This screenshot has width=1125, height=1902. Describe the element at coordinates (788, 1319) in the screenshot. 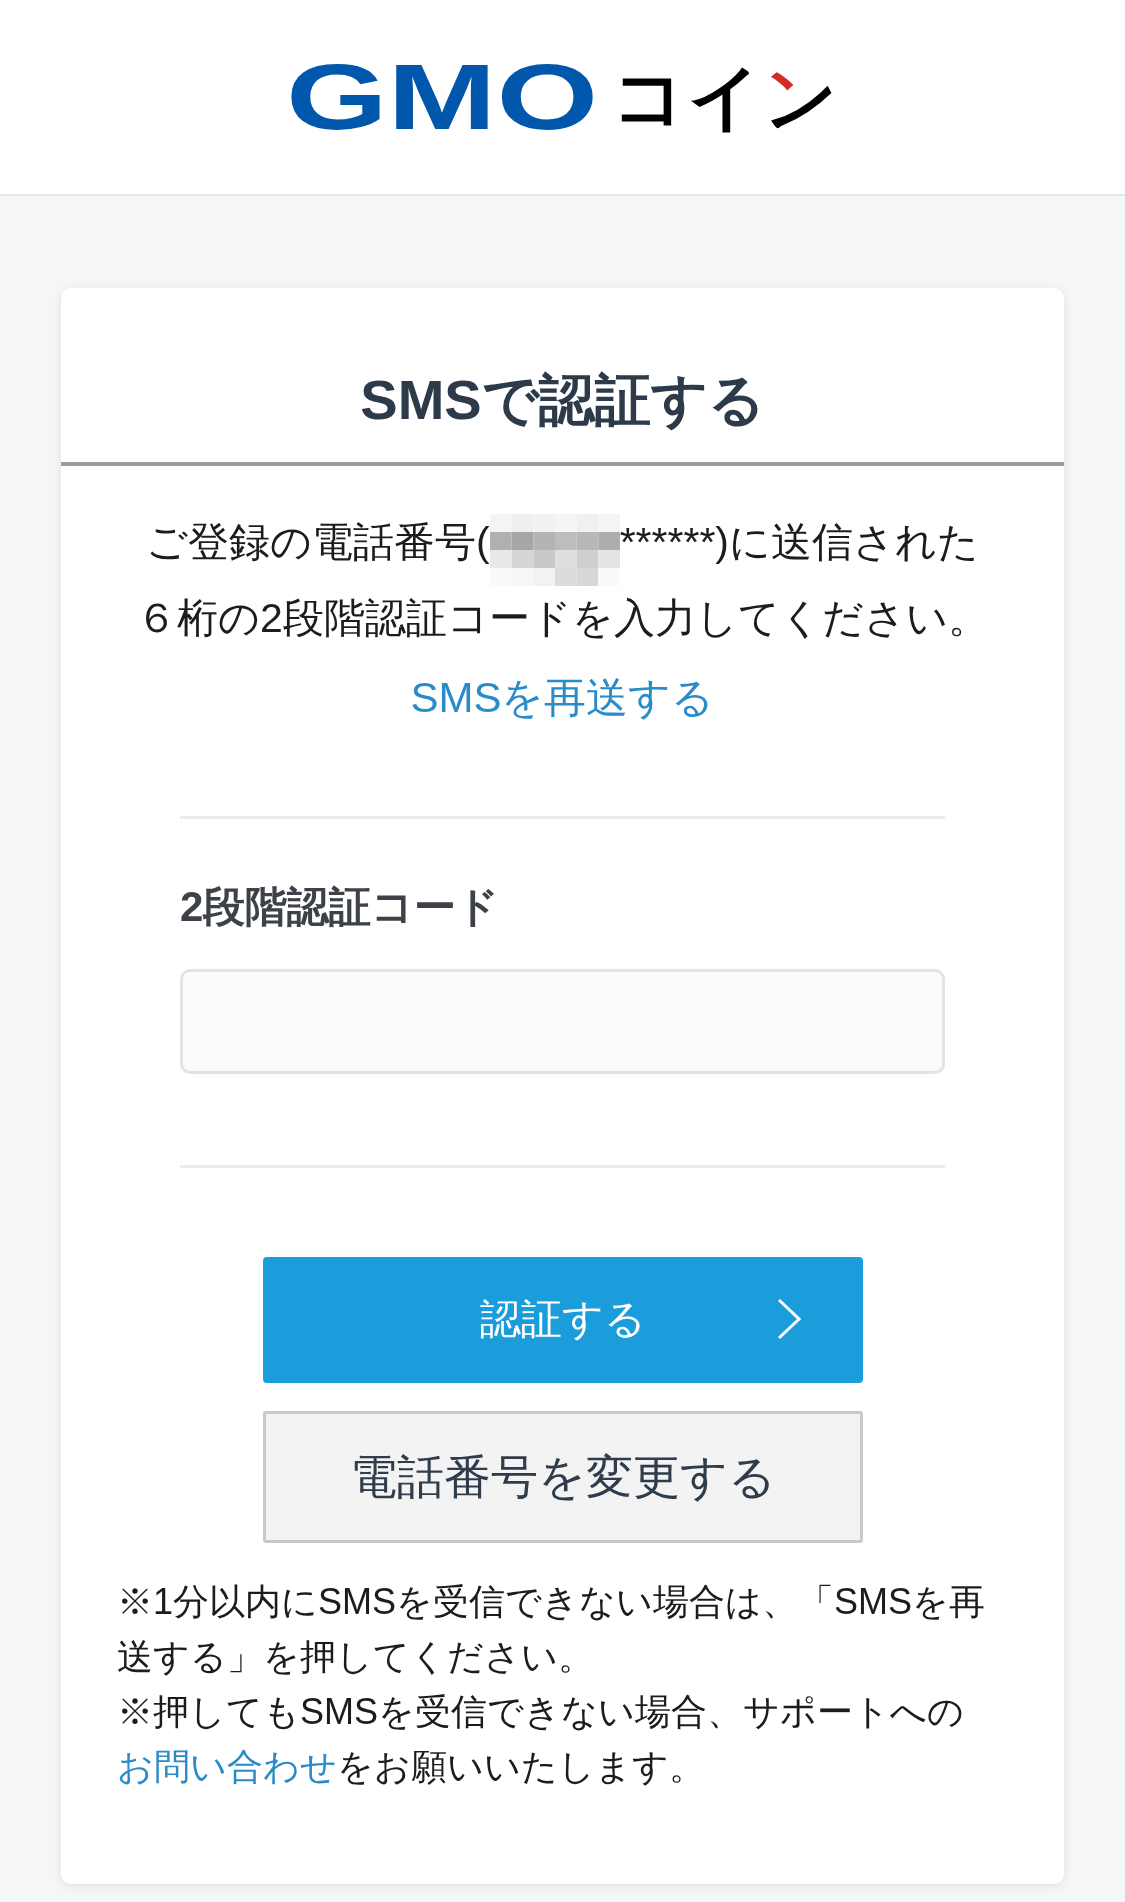

I see `chevron-right-icon` at that location.